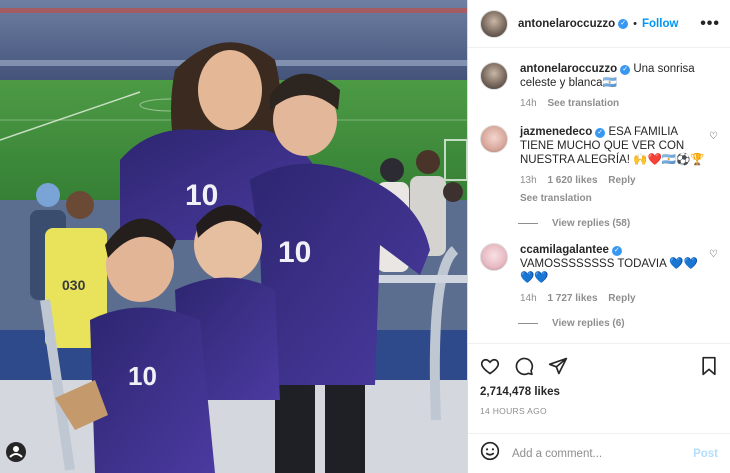 The width and height of the screenshot is (730, 473). Describe the element at coordinates (709, 366) in the screenshot. I see `bookmark-icon` at that location.